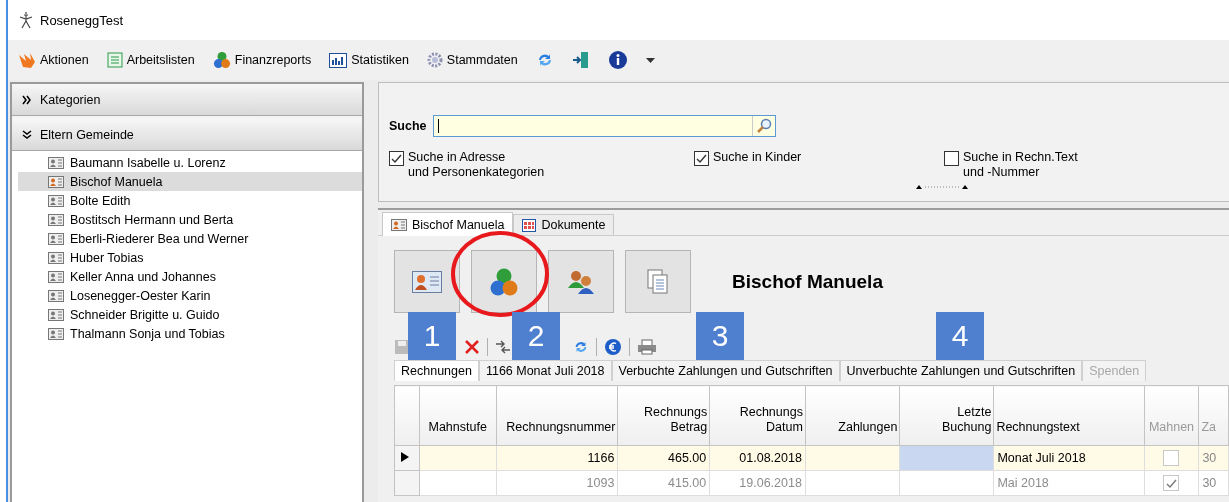 This screenshot has width=1229, height=502. Describe the element at coordinates (472, 60) in the screenshot. I see `toolbar-button: Stammdaten` at that location.